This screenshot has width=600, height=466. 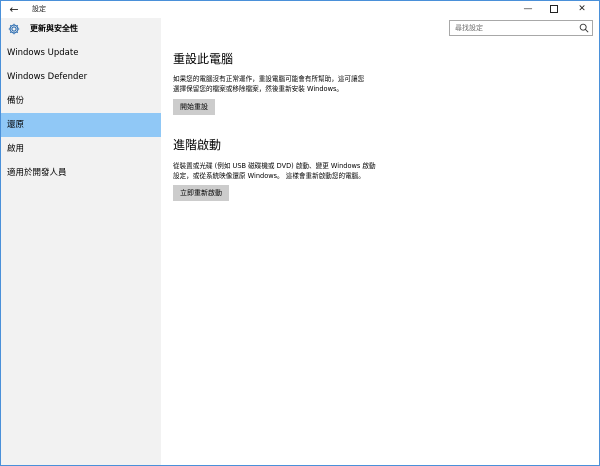 What do you see at coordinates (81, 125) in the screenshot?
I see `sidebar-item-recovery: 還原` at bounding box center [81, 125].